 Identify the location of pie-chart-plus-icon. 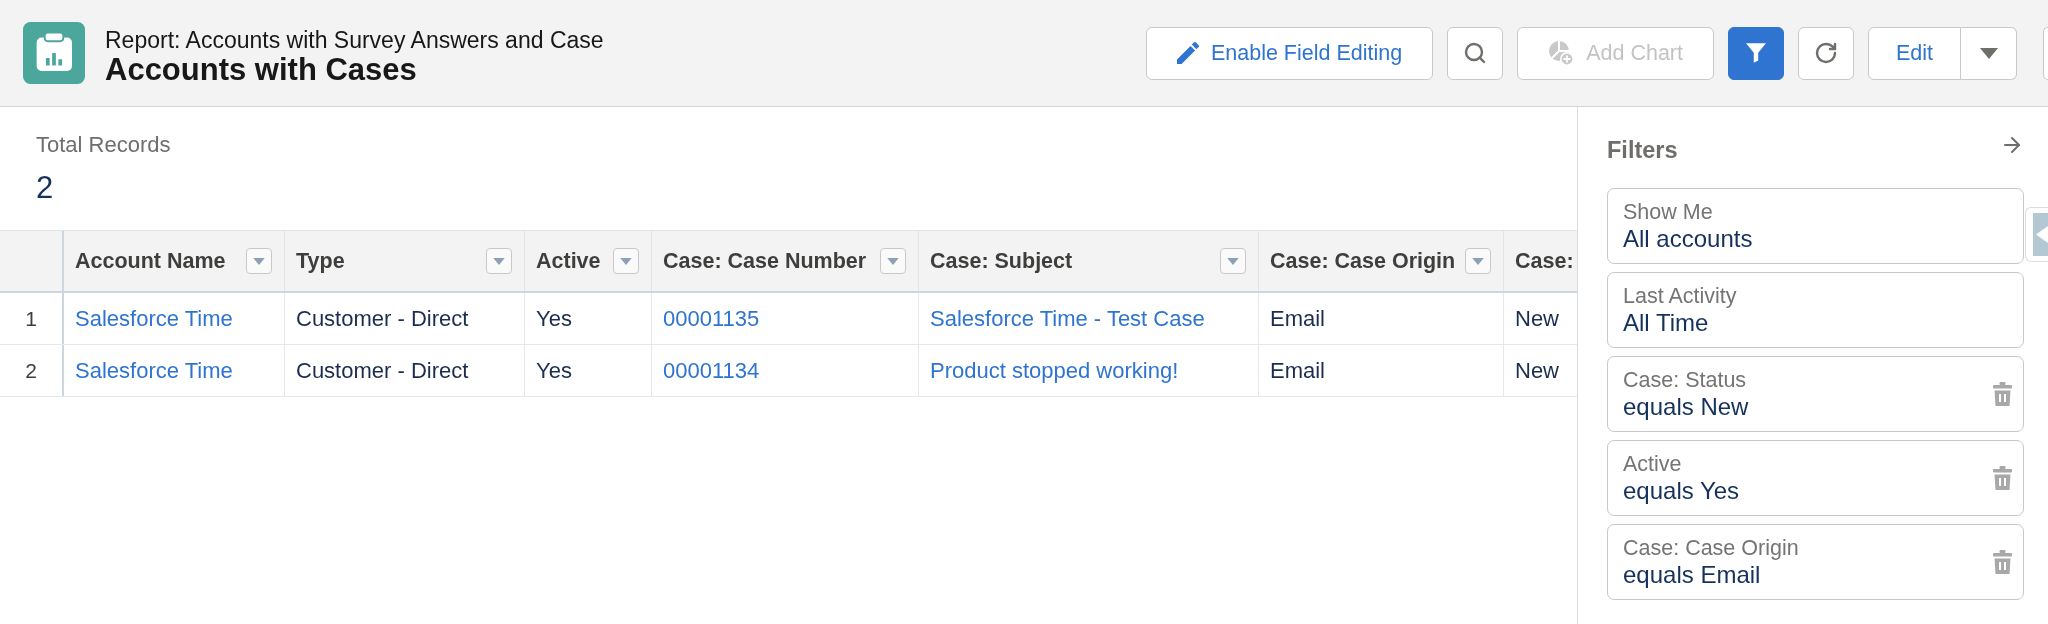
(1561, 53).